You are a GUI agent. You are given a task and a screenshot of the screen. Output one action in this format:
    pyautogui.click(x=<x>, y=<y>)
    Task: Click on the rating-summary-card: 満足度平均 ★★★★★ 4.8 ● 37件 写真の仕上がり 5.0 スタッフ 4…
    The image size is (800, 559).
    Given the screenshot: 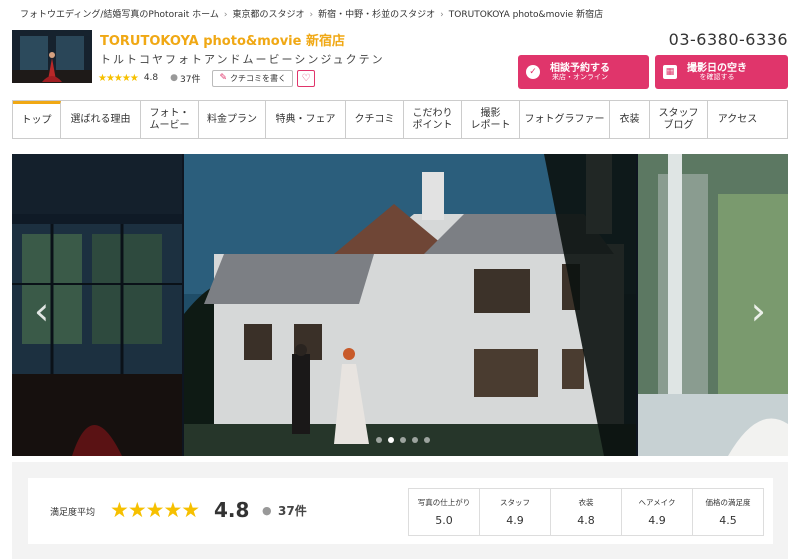 What is the action you would take?
    pyautogui.click(x=400, y=511)
    